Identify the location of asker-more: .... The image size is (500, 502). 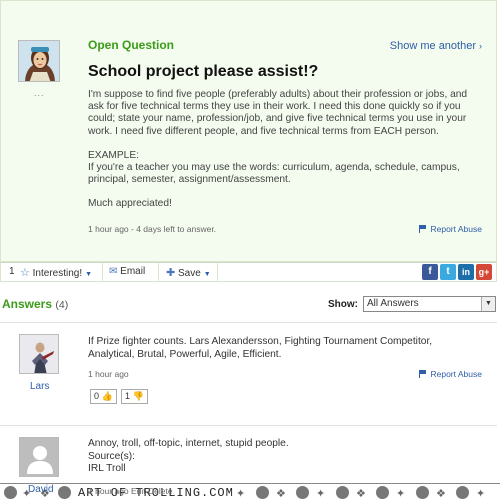
(39, 93).